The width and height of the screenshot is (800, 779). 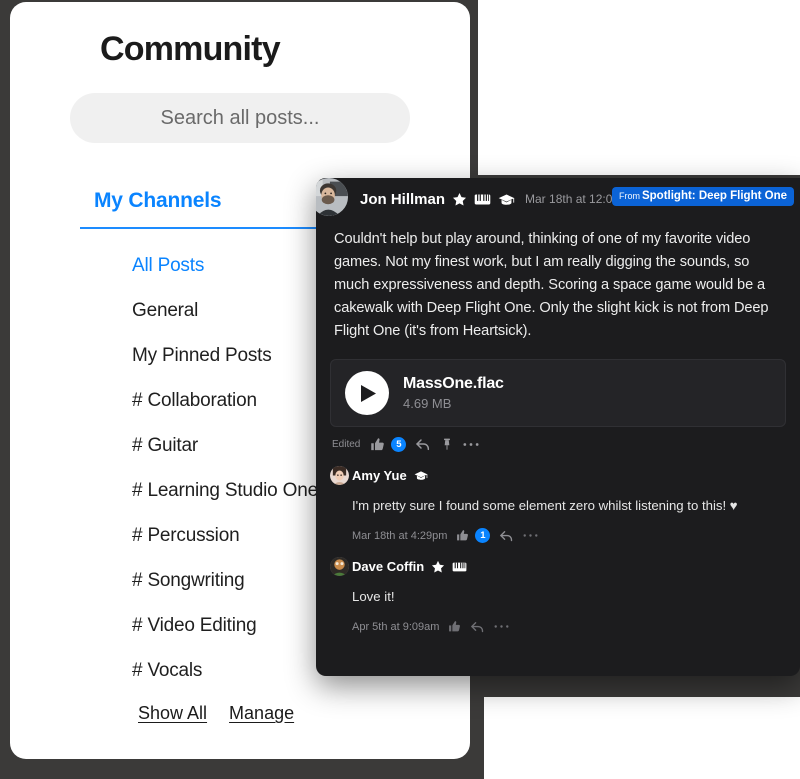 What do you see at coordinates (261, 713) in the screenshot?
I see `manage-link: Manage` at bounding box center [261, 713].